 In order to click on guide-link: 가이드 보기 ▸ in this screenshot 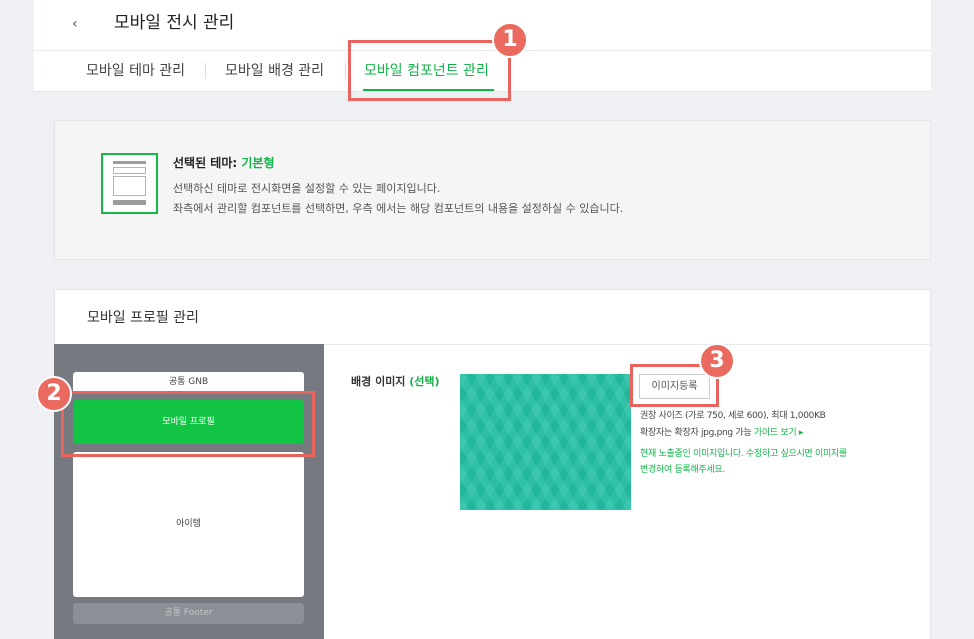, I will do `click(779, 433)`.